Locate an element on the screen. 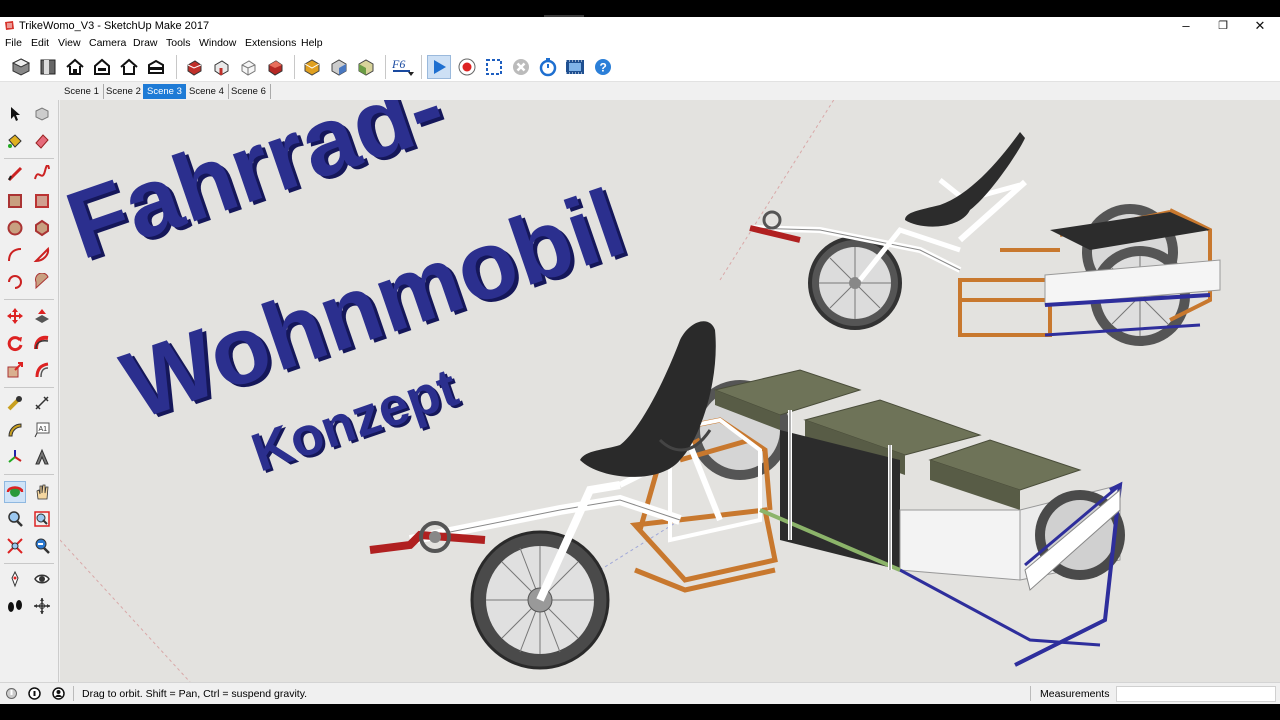 This screenshot has height=720, width=1280. section-cut-icon is located at coordinates (366, 67).